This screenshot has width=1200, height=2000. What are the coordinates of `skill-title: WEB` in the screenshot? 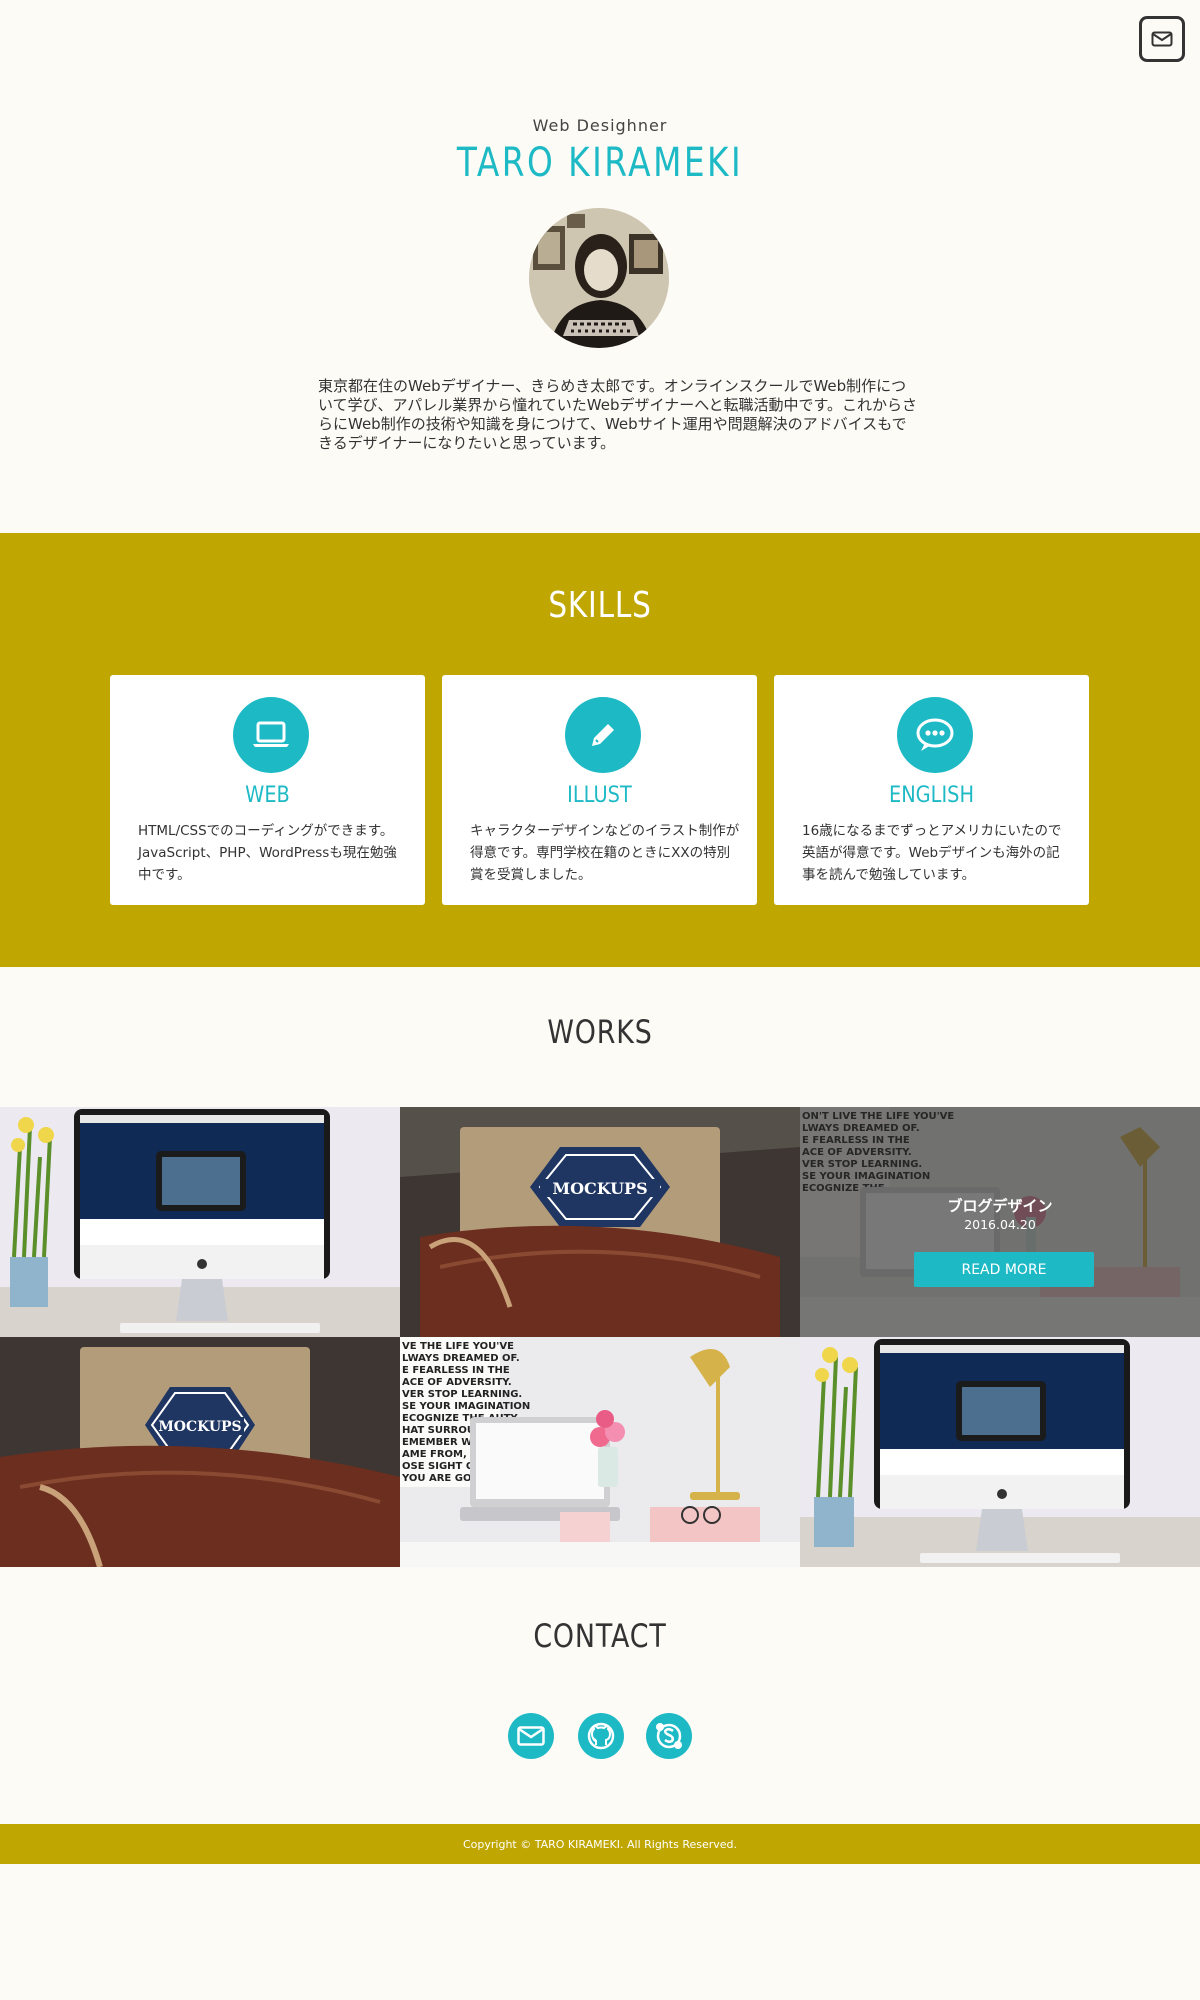 It's located at (267, 795).